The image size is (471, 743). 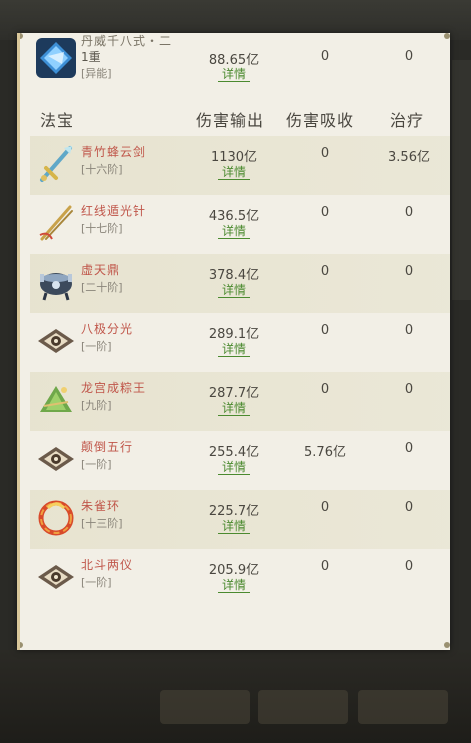 What do you see at coordinates (234, 275) in the screenshot?
I see `damage-value: 378.4亿` at bounding box center [234, 275].